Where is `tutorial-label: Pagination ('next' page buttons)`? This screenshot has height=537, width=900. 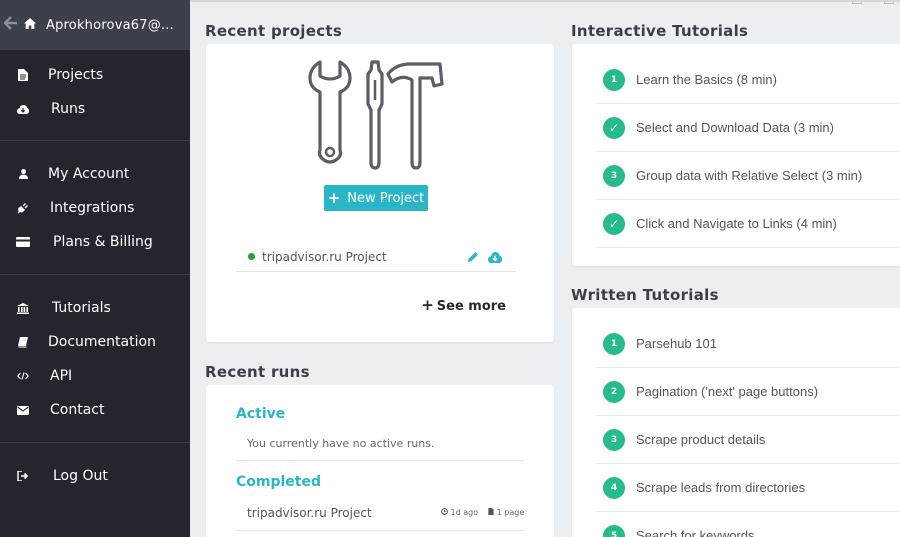
tutorial-label: Pagination ('next' page buttons) is located at coordinates (727, 391).